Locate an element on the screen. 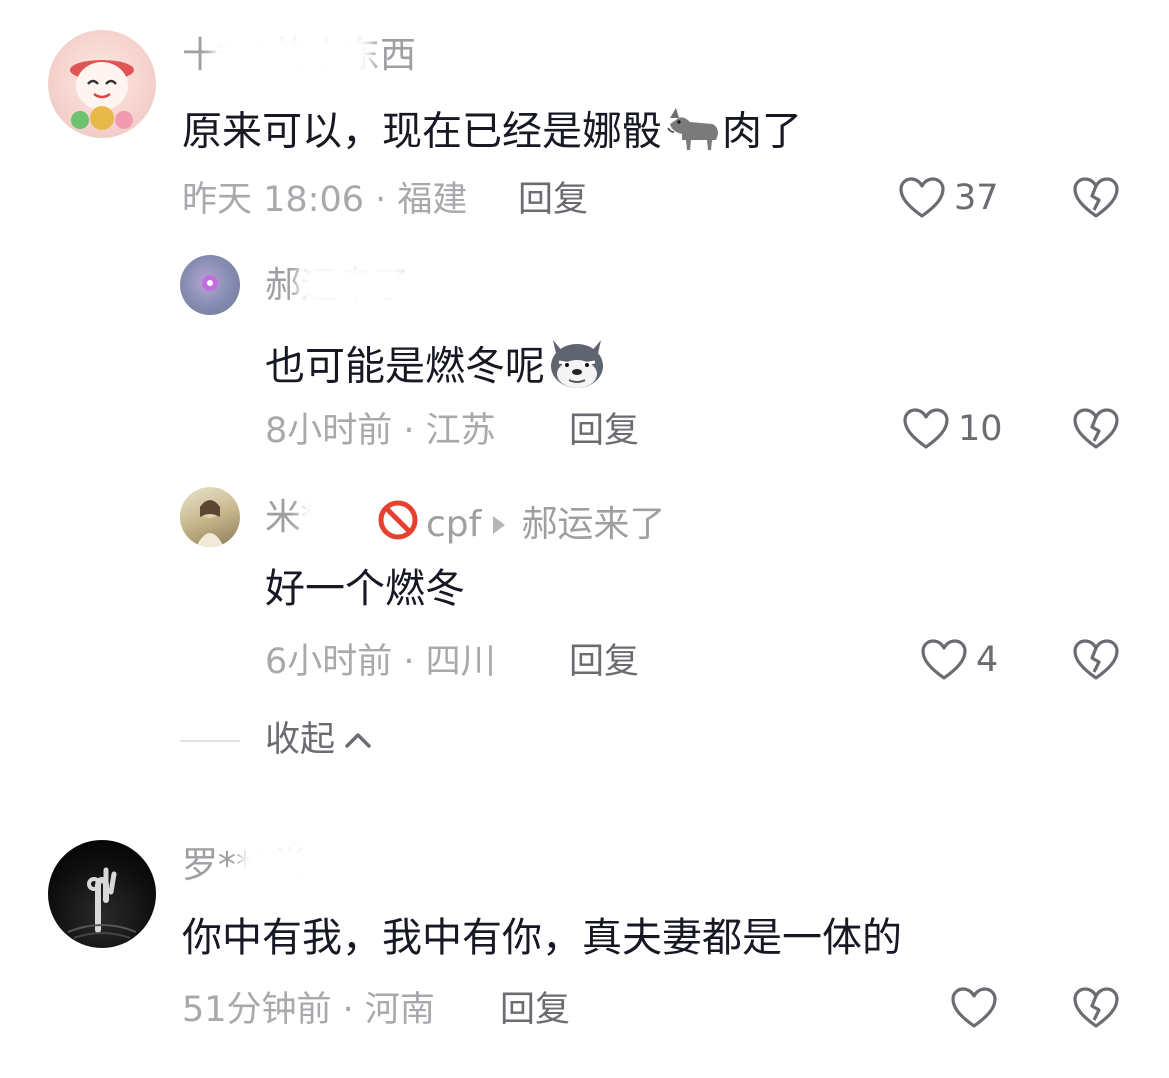 This screenshot has width=1169, height=1078. reply-target-name: 郝运来了 is located at coordinates (593, 524).